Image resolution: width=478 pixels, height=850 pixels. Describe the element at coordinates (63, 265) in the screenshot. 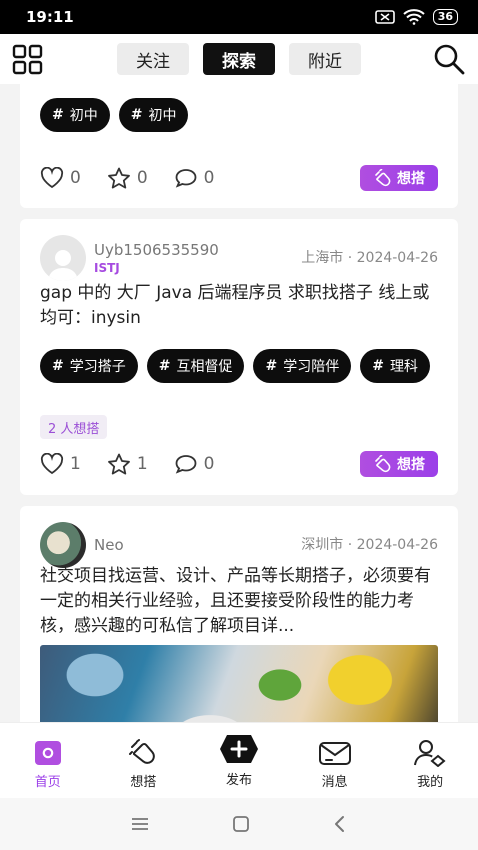

I see `default-avatar-icon` at that location.